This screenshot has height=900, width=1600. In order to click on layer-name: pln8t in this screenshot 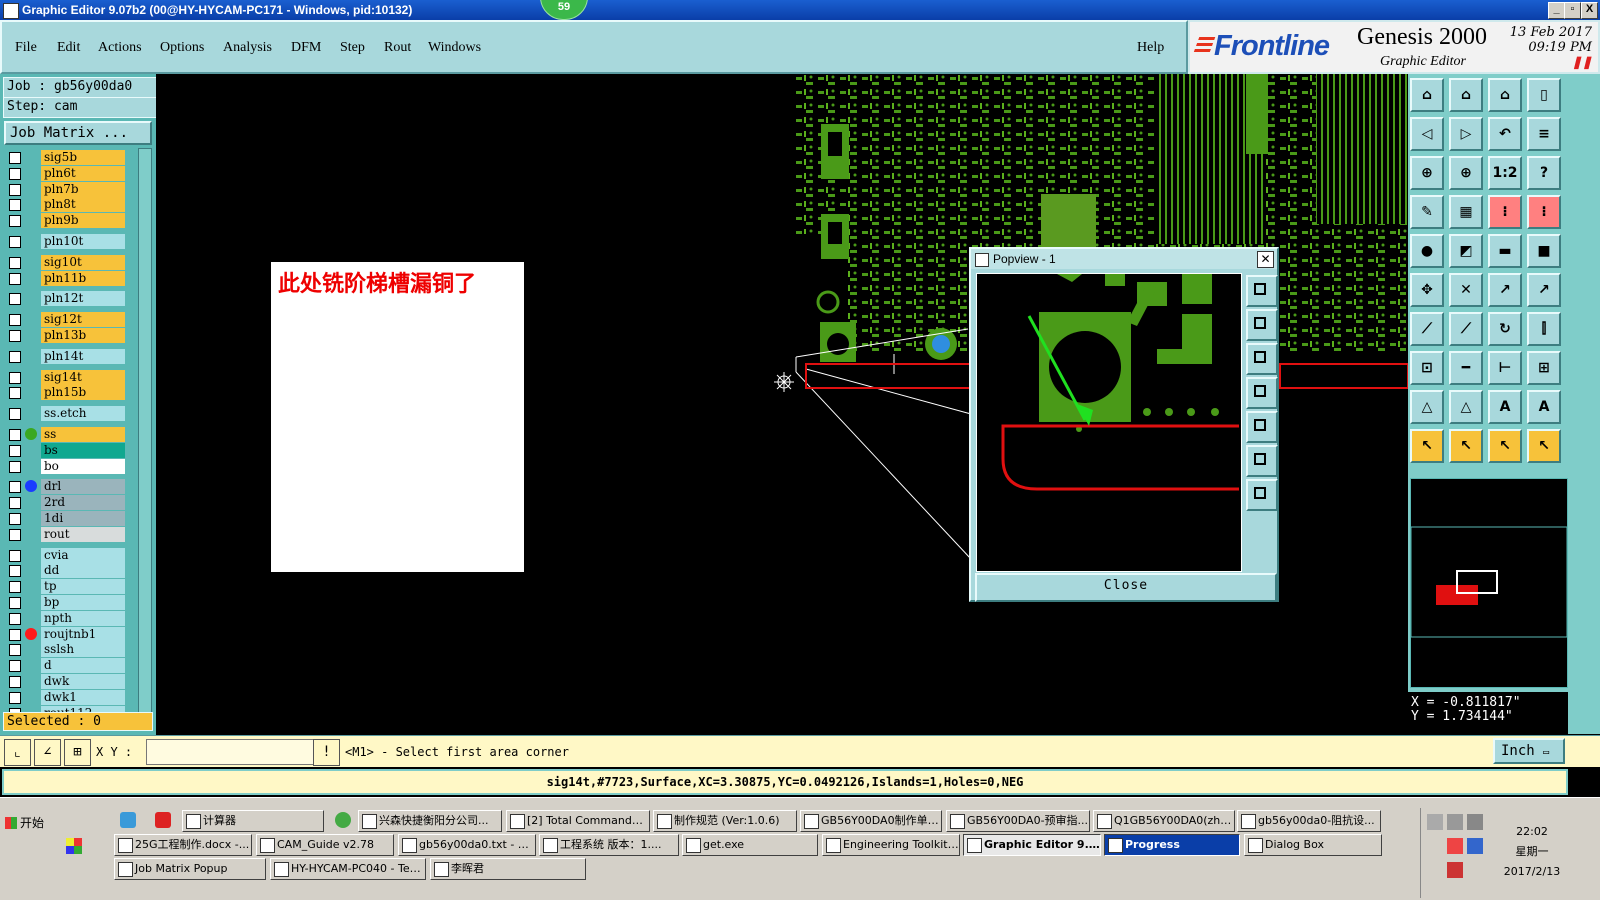, I will do `click(83, 205)`.